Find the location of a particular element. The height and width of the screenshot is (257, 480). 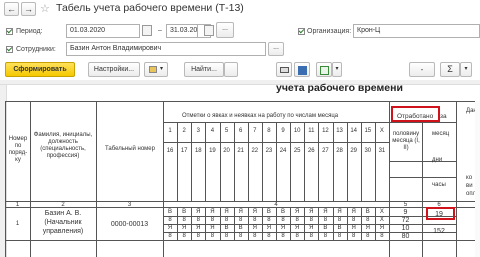

period-checkbox is located at coordinates (9, 31).